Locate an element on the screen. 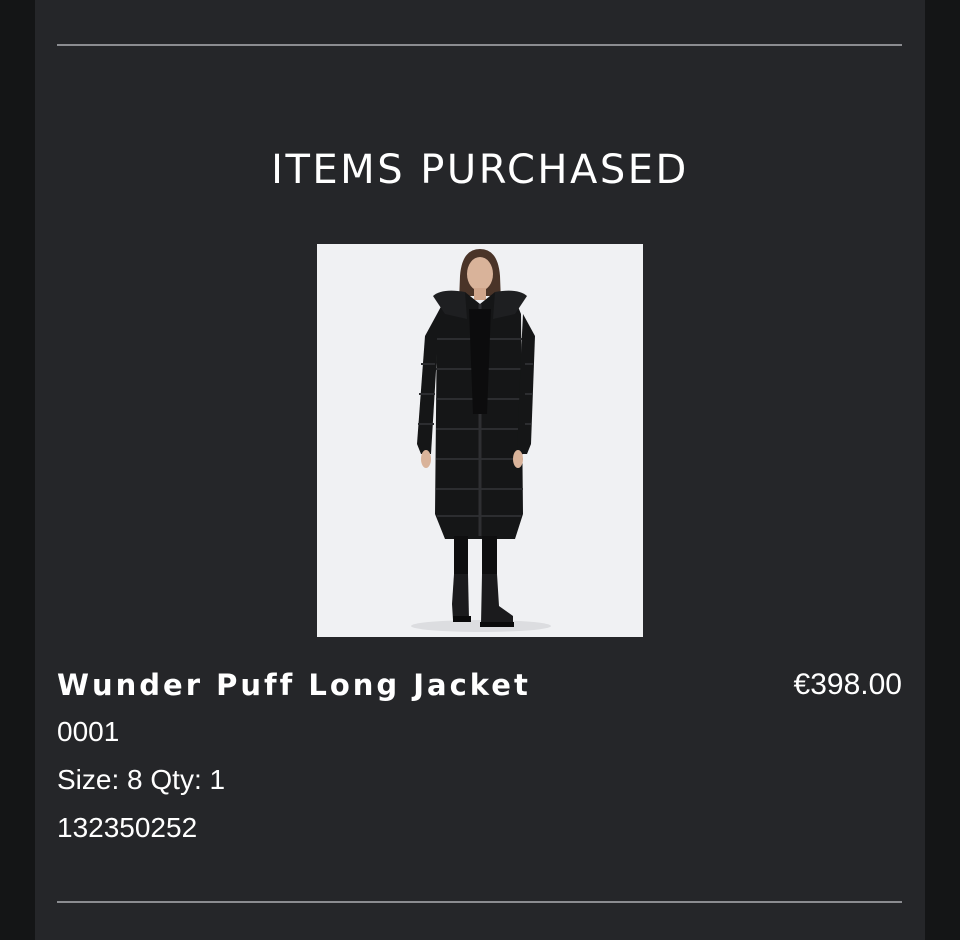 The width and height of the screenshot is (960, 940). size-value: 8 is located at coordinates (135, 779).